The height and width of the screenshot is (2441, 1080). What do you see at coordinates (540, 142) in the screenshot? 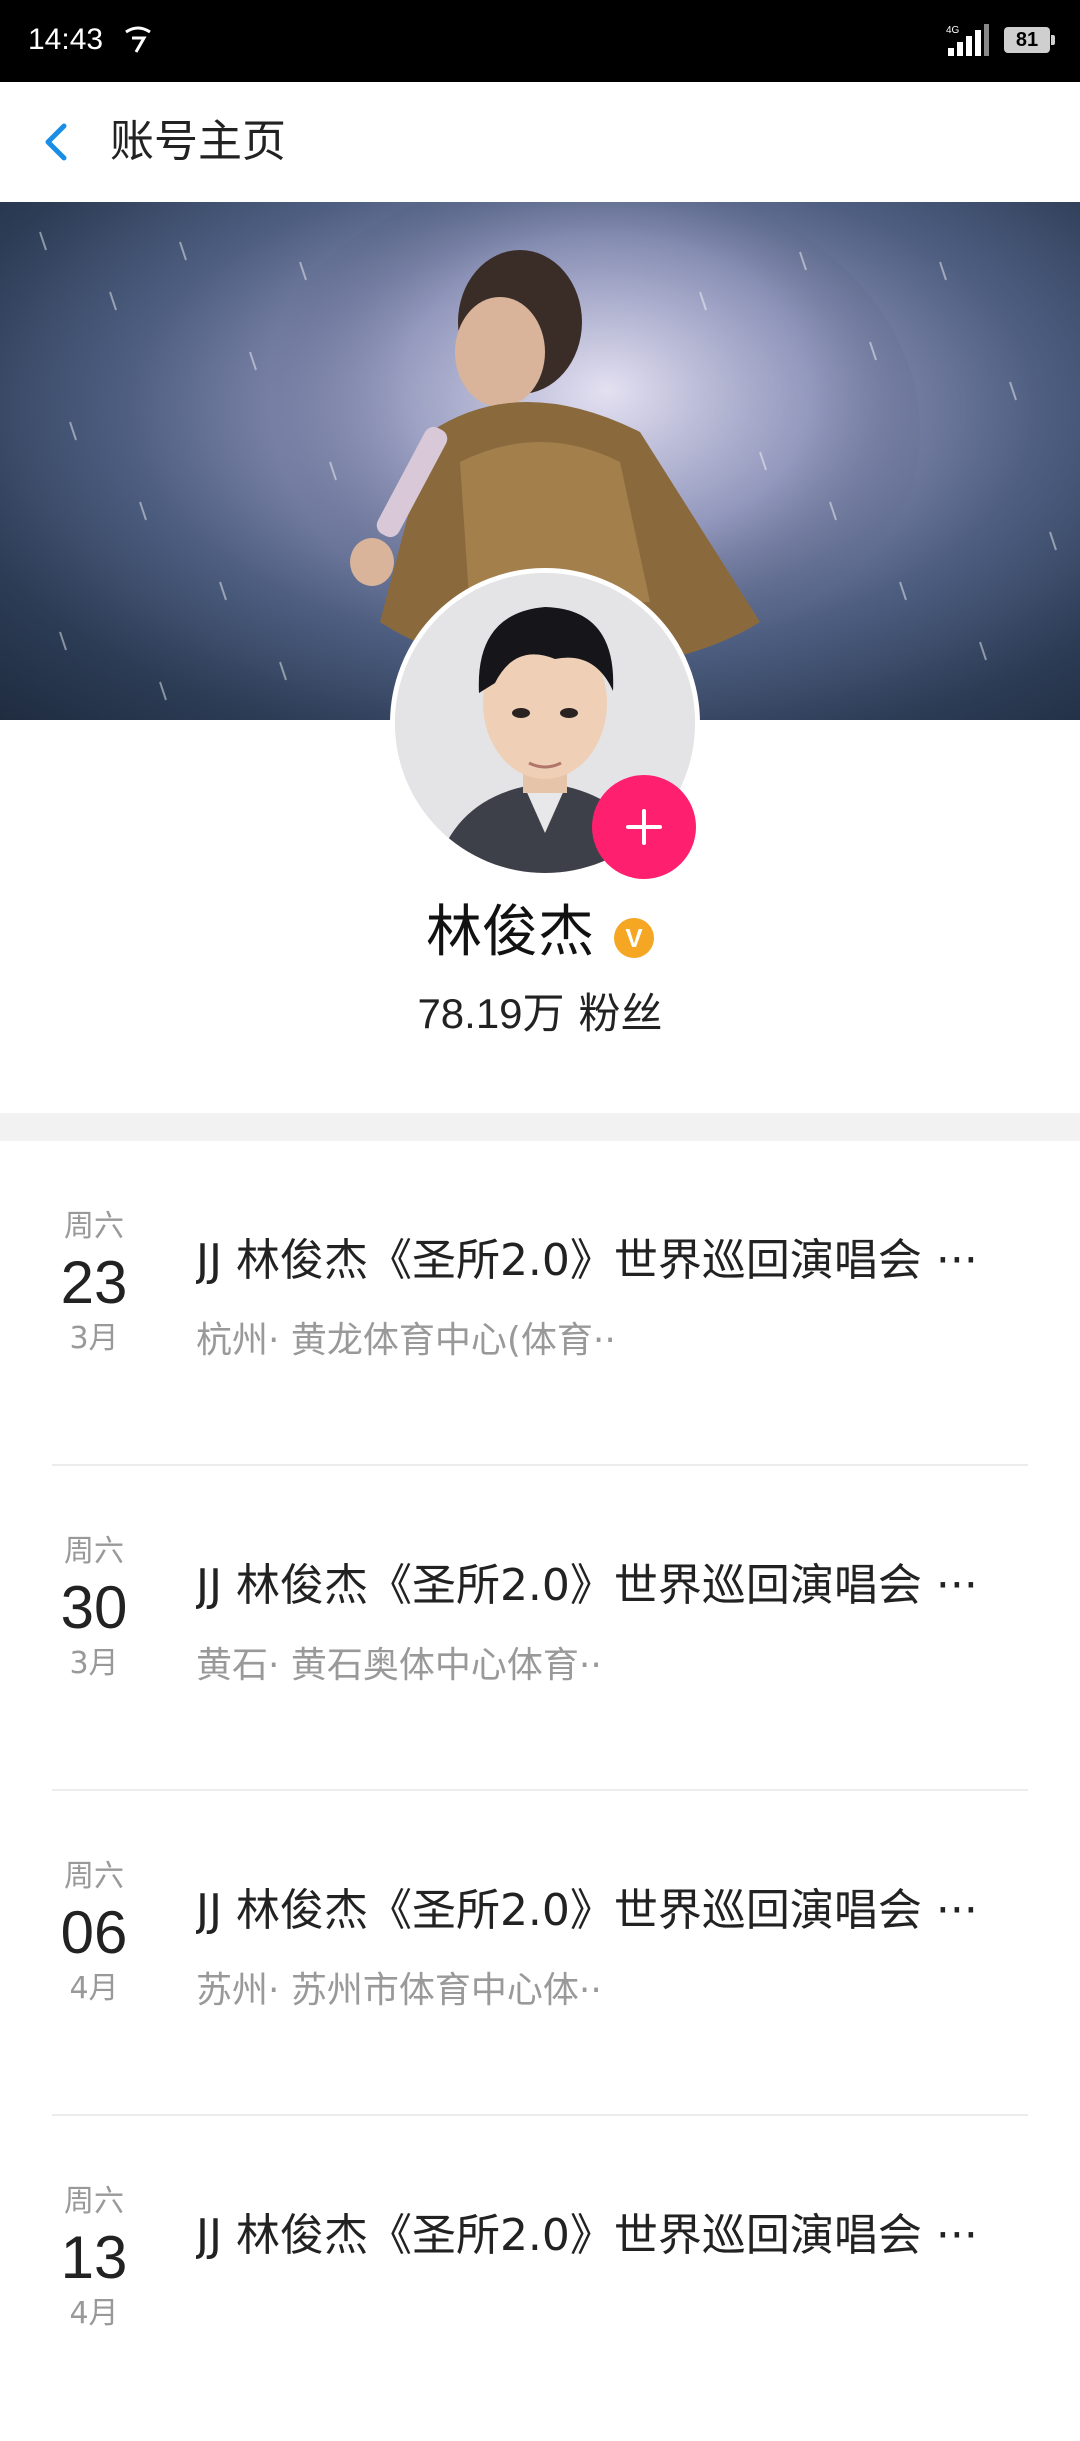
I see `app-header: 账号主页` at bounding box center [540, 142].